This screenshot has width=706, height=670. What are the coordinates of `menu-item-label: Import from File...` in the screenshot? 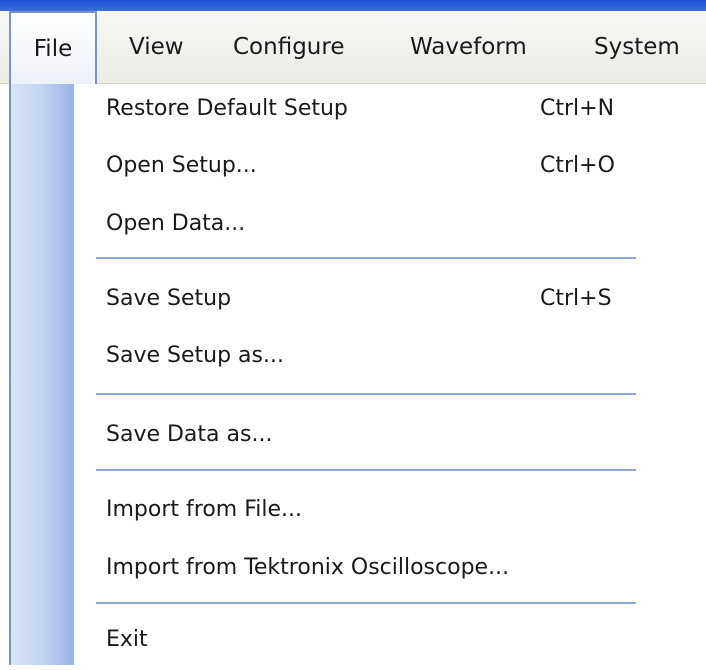 It's located at (204, 509).